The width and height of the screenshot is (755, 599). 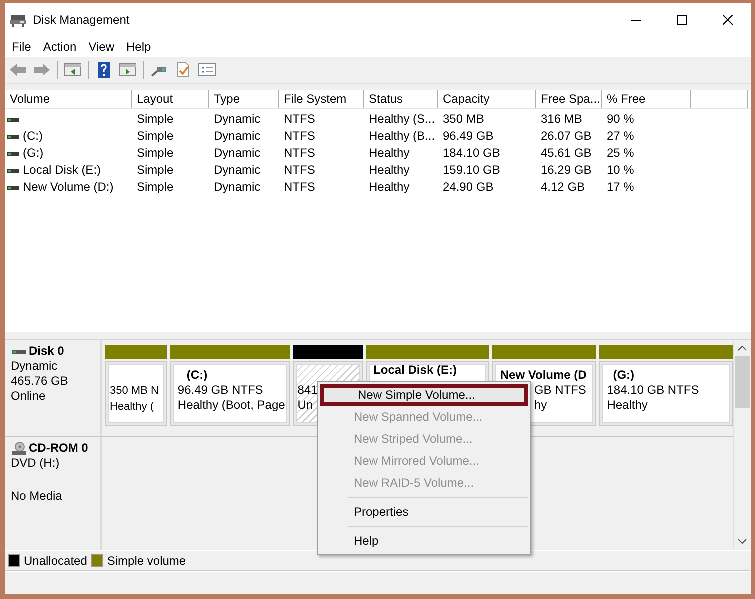 I want to click on table-cell: New Volume (D:), so click(x=68, y=187).